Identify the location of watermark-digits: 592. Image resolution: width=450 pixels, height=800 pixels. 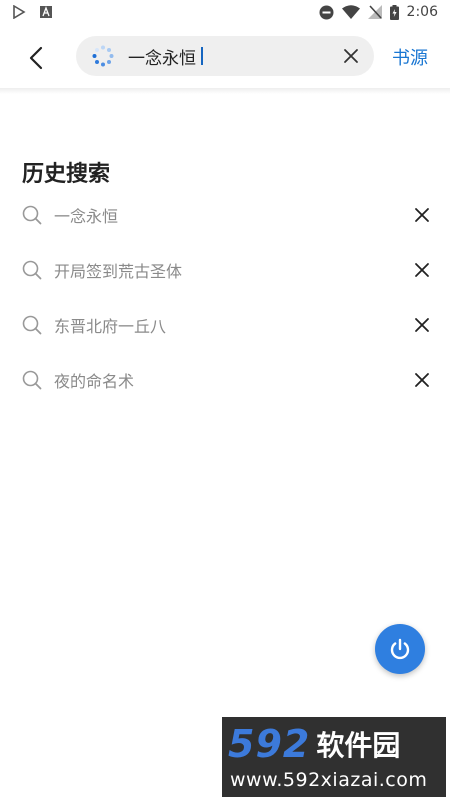
(269, 744).